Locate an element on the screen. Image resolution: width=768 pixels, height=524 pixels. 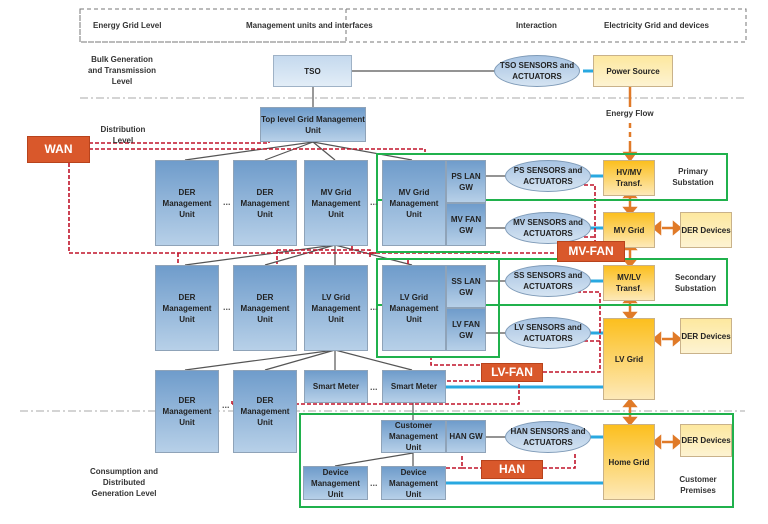
mv-grid-management-unit: MV Grid Management Unit is located at coordinates (336, 203).